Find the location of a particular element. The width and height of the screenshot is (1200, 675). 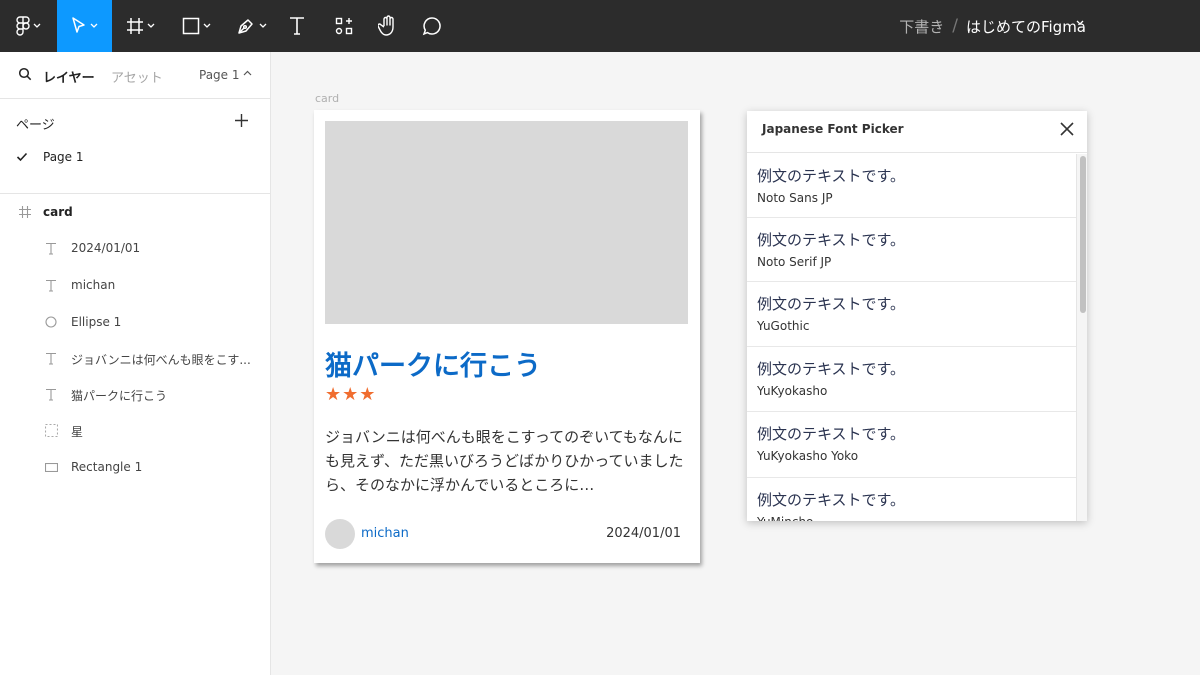

layer-label: michan is located at coordinates (93, 285).